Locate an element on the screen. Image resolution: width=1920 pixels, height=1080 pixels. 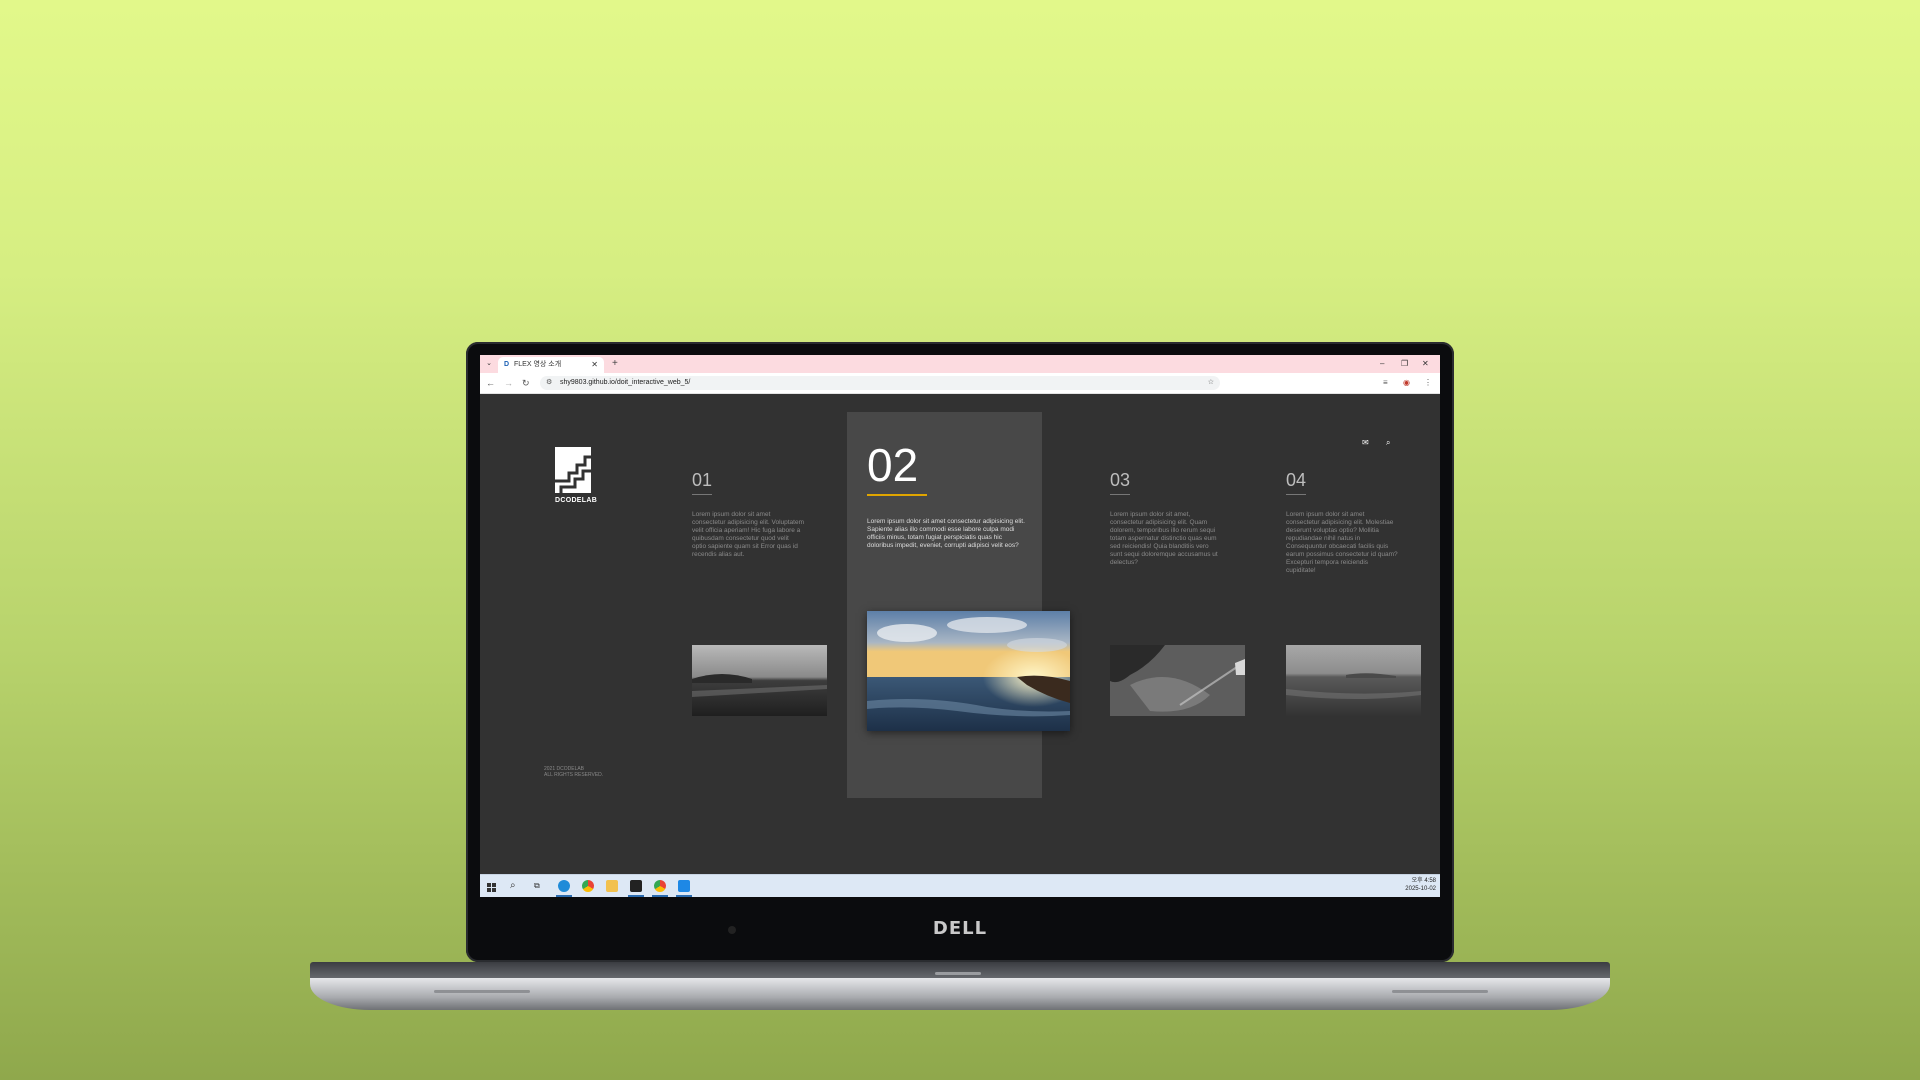
taskbar: ⌕ ⧉ 오후 4:58 2025-10-02 is located at coordinates (960, 885).